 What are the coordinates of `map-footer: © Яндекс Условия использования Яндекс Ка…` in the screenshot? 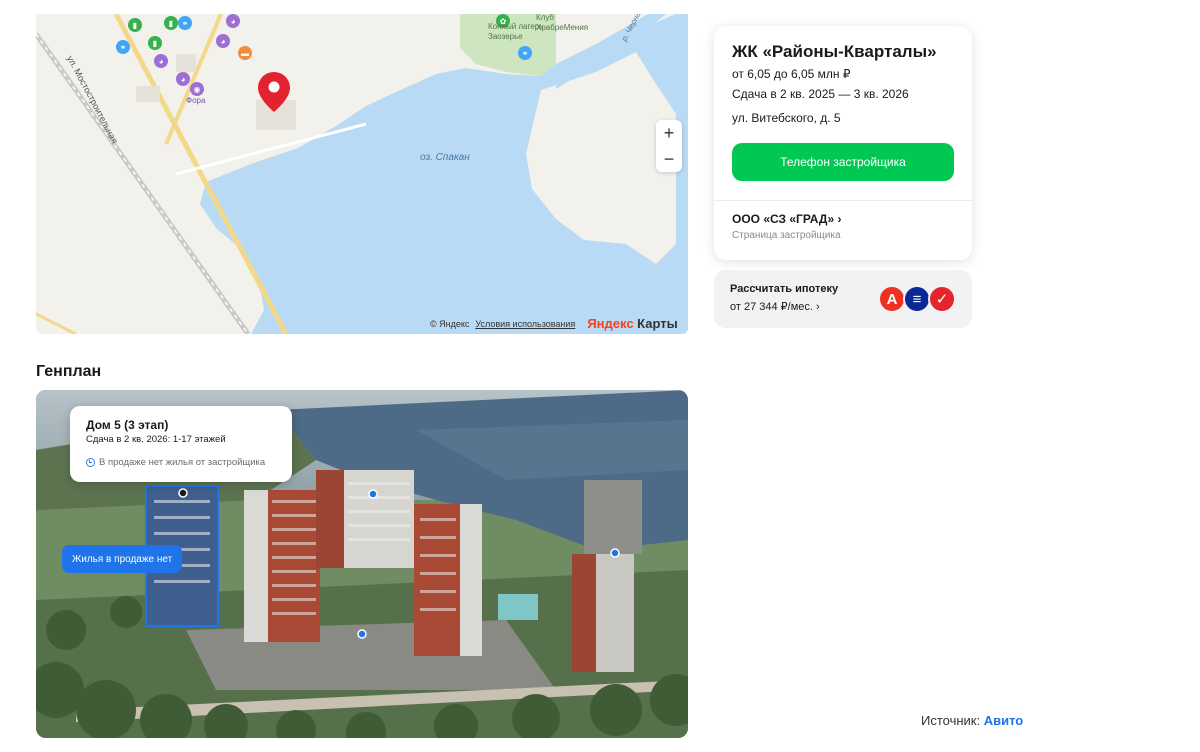 It's located at (554, 323).